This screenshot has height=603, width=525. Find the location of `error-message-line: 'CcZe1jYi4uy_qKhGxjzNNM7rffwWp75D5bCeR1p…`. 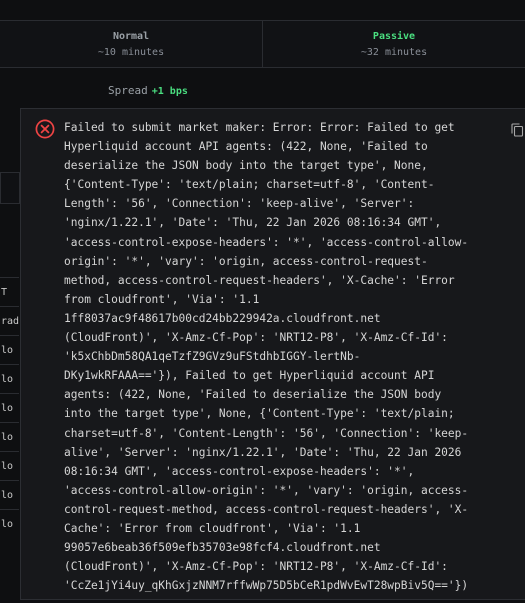

error-message-line: 'CcZe1jYi4uy_qKhGxjzNNM7rffwWp75D5bCeR1p… is located at coordinates (266, 586).